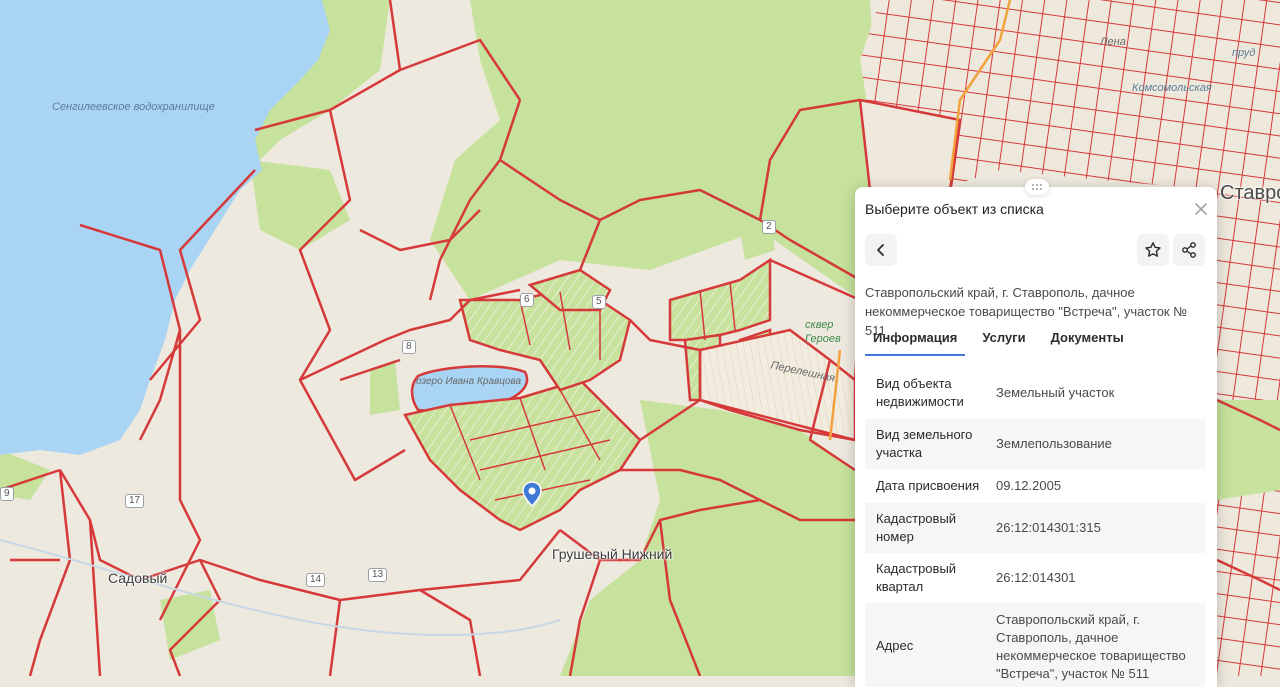 This screenshot has height=687, width=1280. I want to click on favorite-button, so click(1153, 250).